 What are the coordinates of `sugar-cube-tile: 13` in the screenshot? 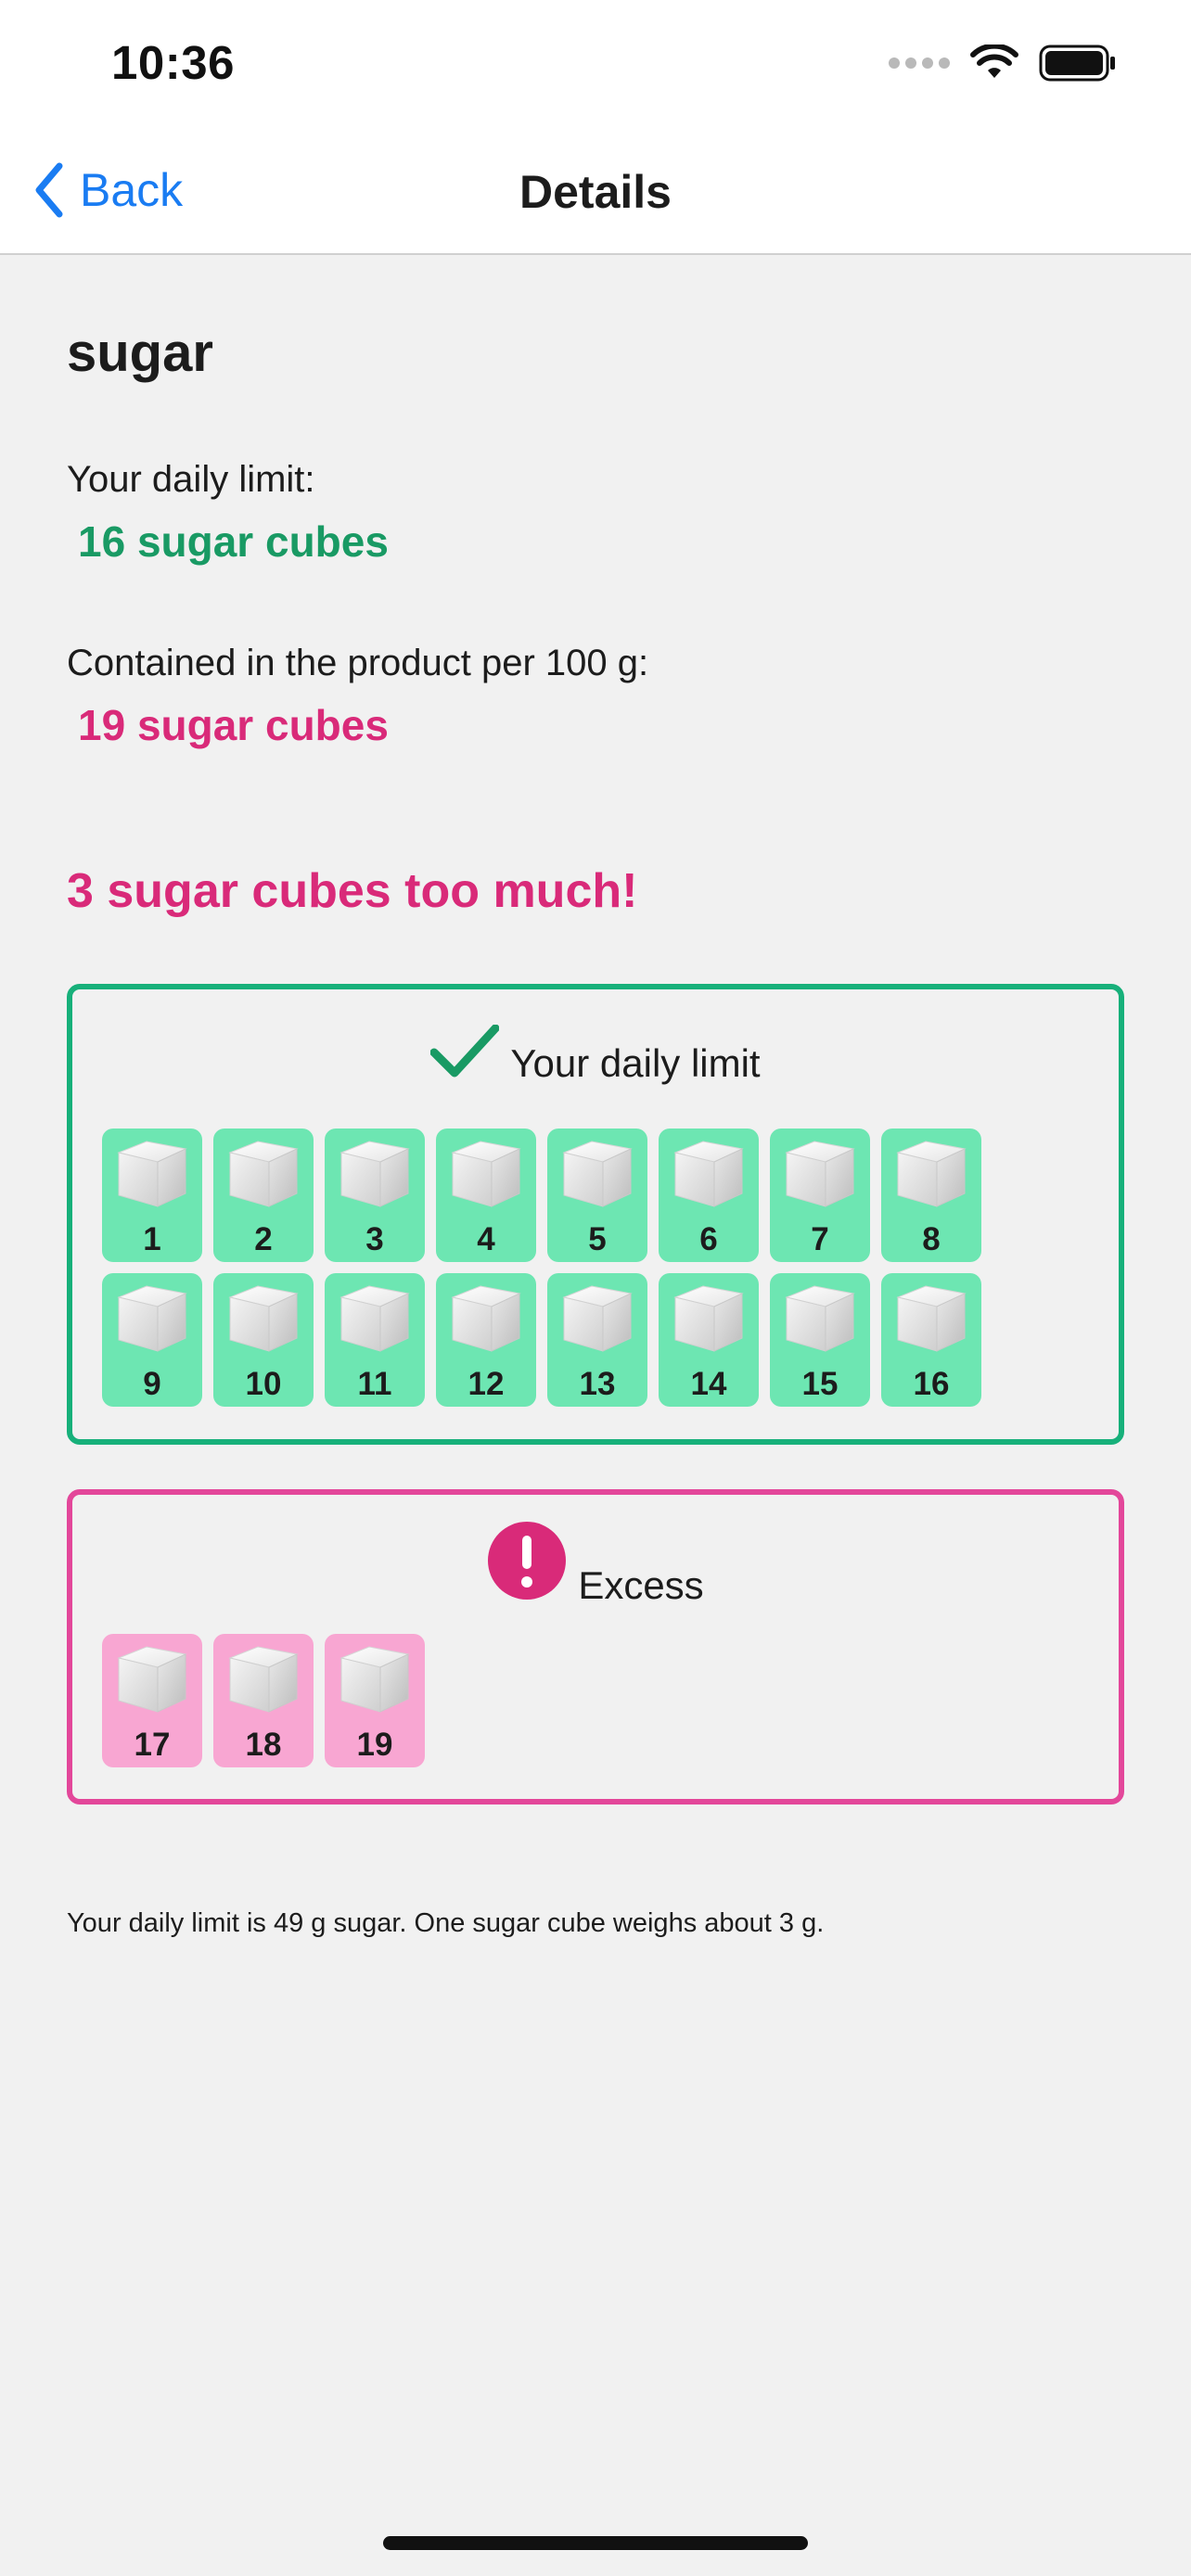 It's located at (597, 1340).